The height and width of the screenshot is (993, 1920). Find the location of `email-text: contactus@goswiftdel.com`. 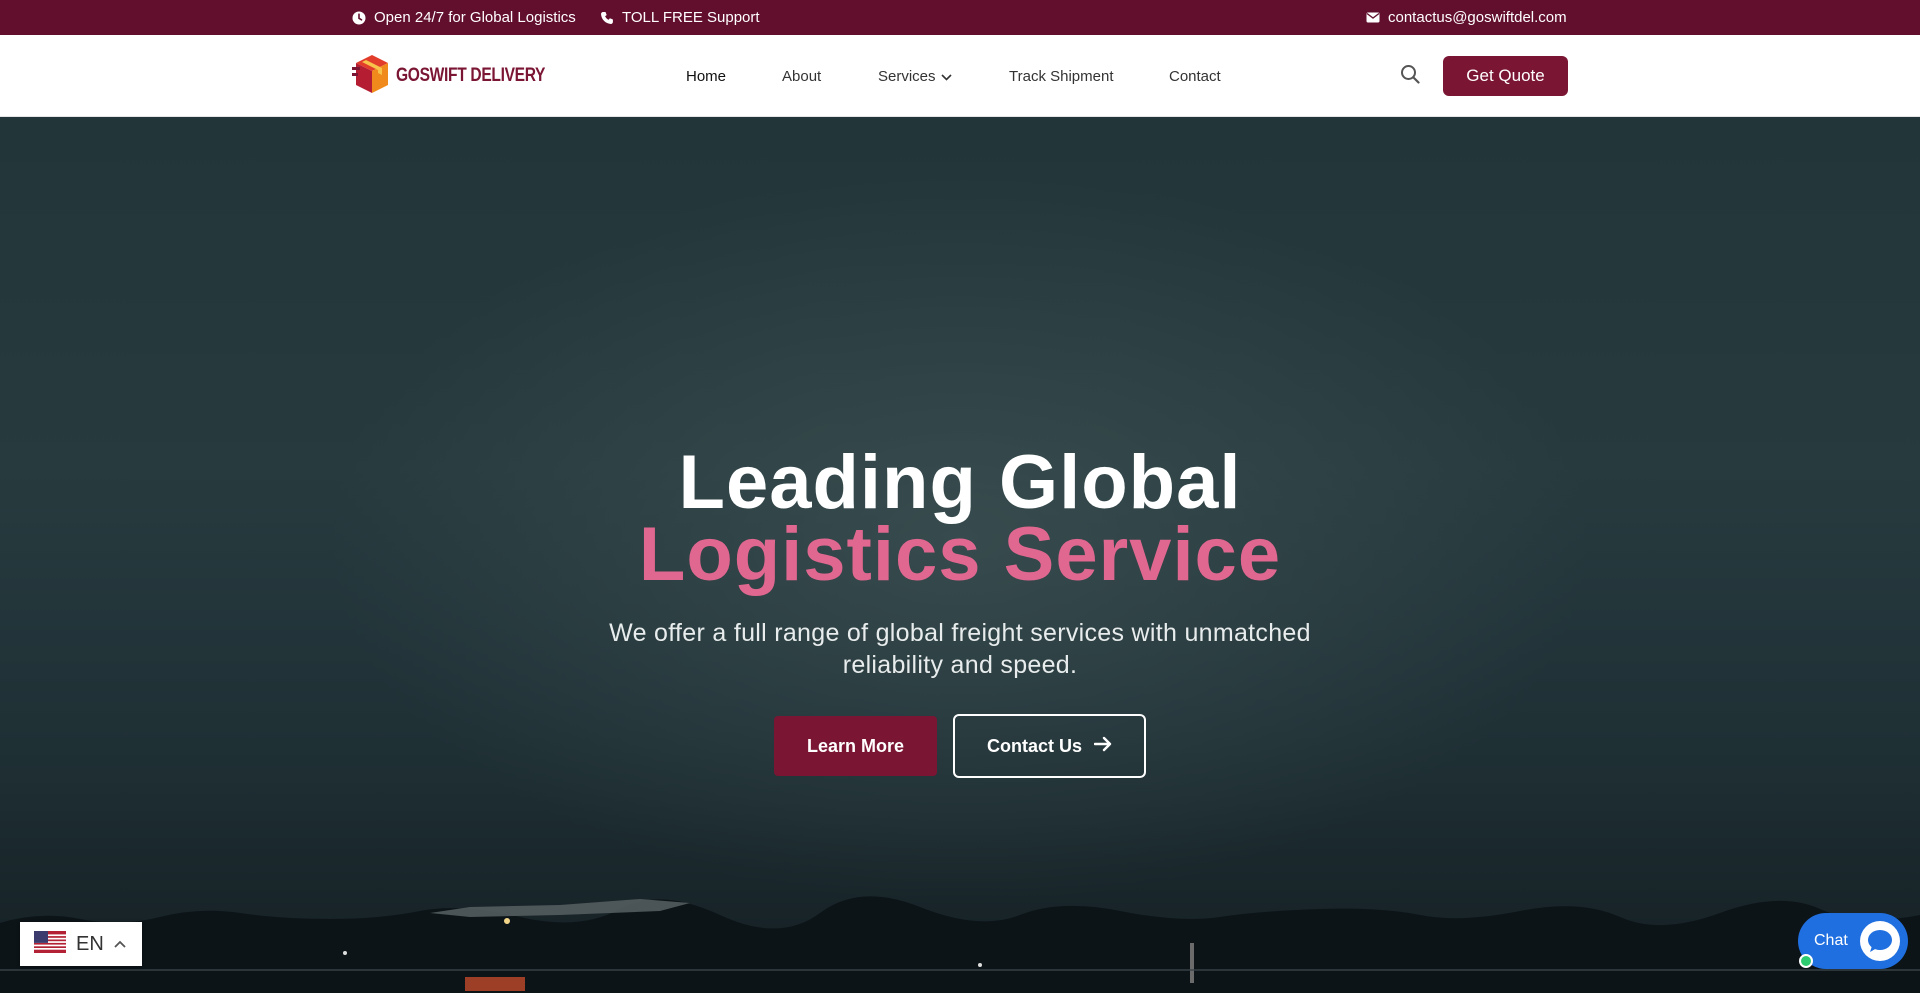

email-text: contactus@goswiftdel.com is located at coordinates (1477, 17).